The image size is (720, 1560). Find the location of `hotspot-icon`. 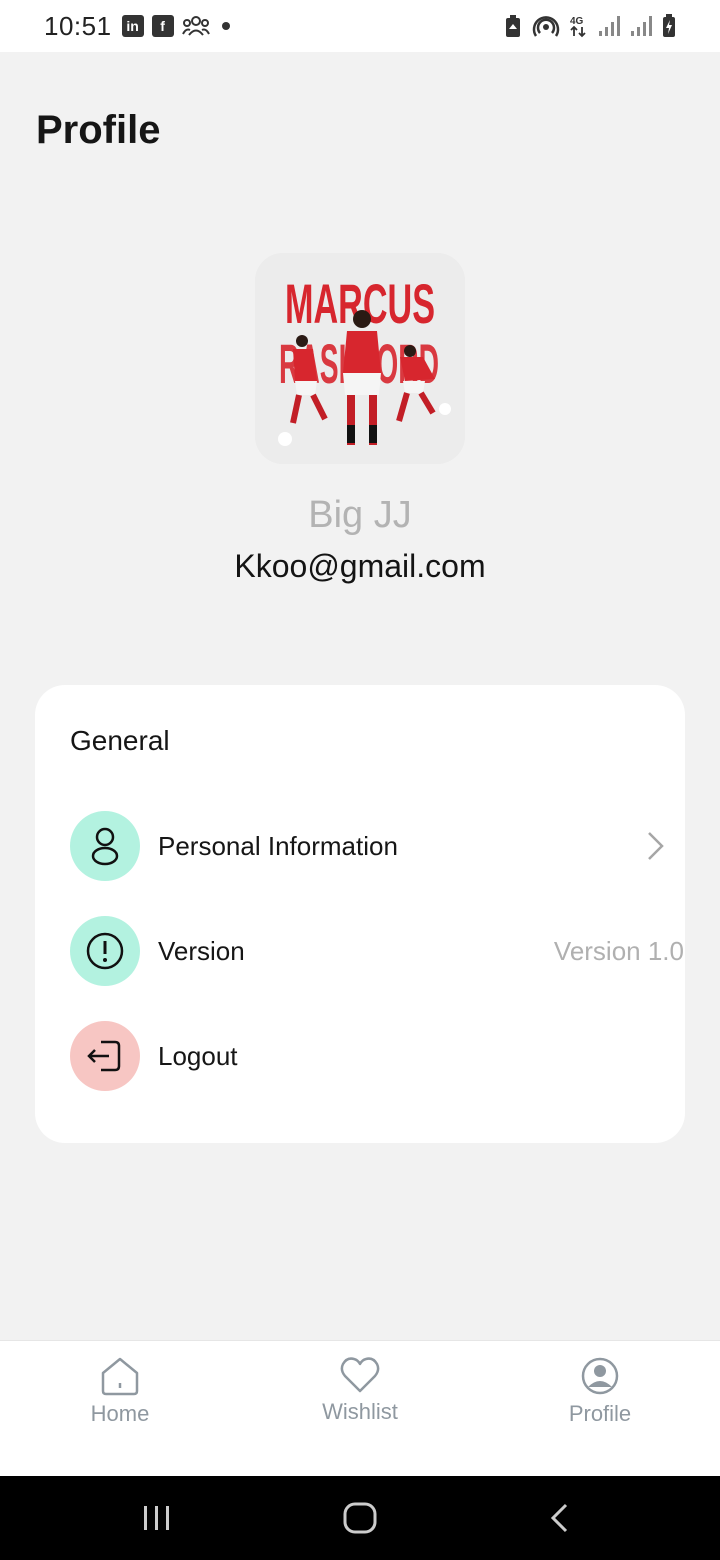

hotspot-icon is located at coordinates (546, 26).